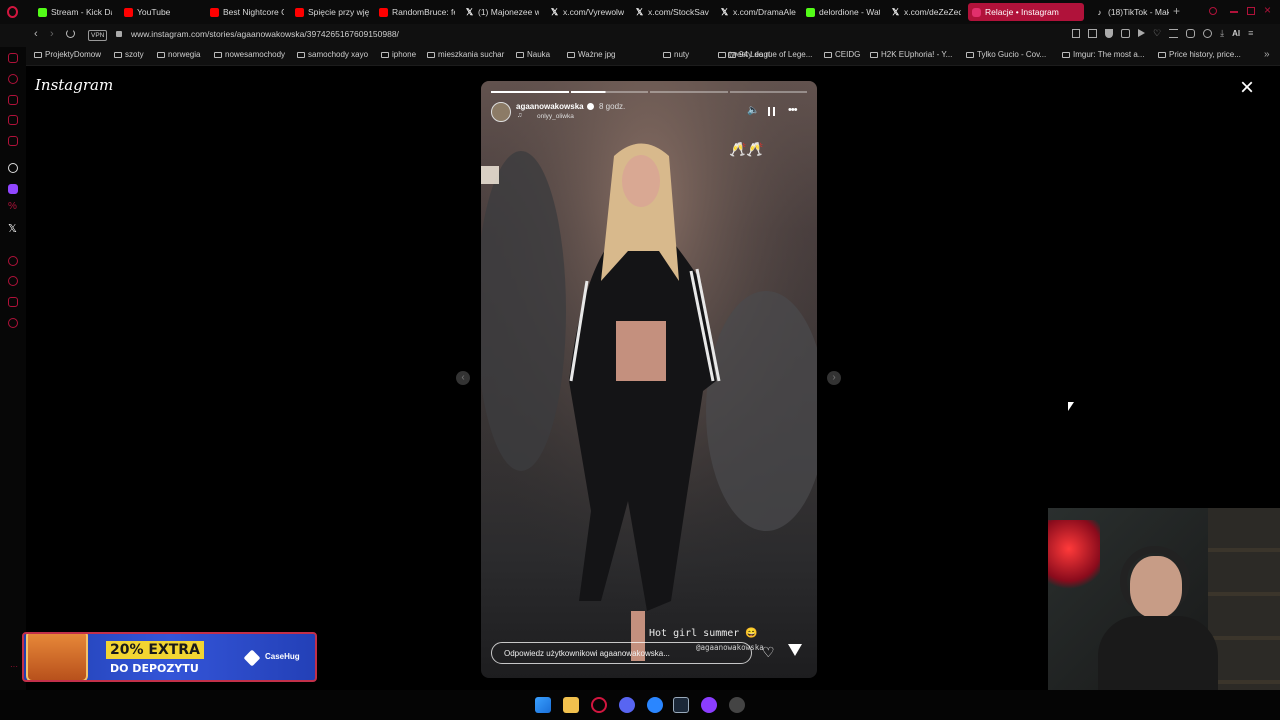  Describe the element at coordinates (1109, 33) in the screenshot. I see `shield-icon` at that location.